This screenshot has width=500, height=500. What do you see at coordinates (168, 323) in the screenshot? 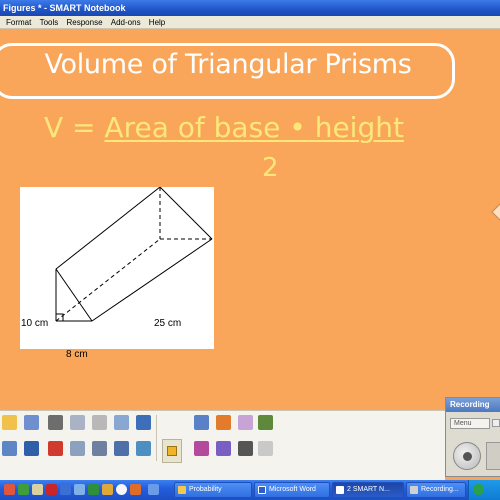
I see `length-label: 25 cm` at bounding box center [168, 323].